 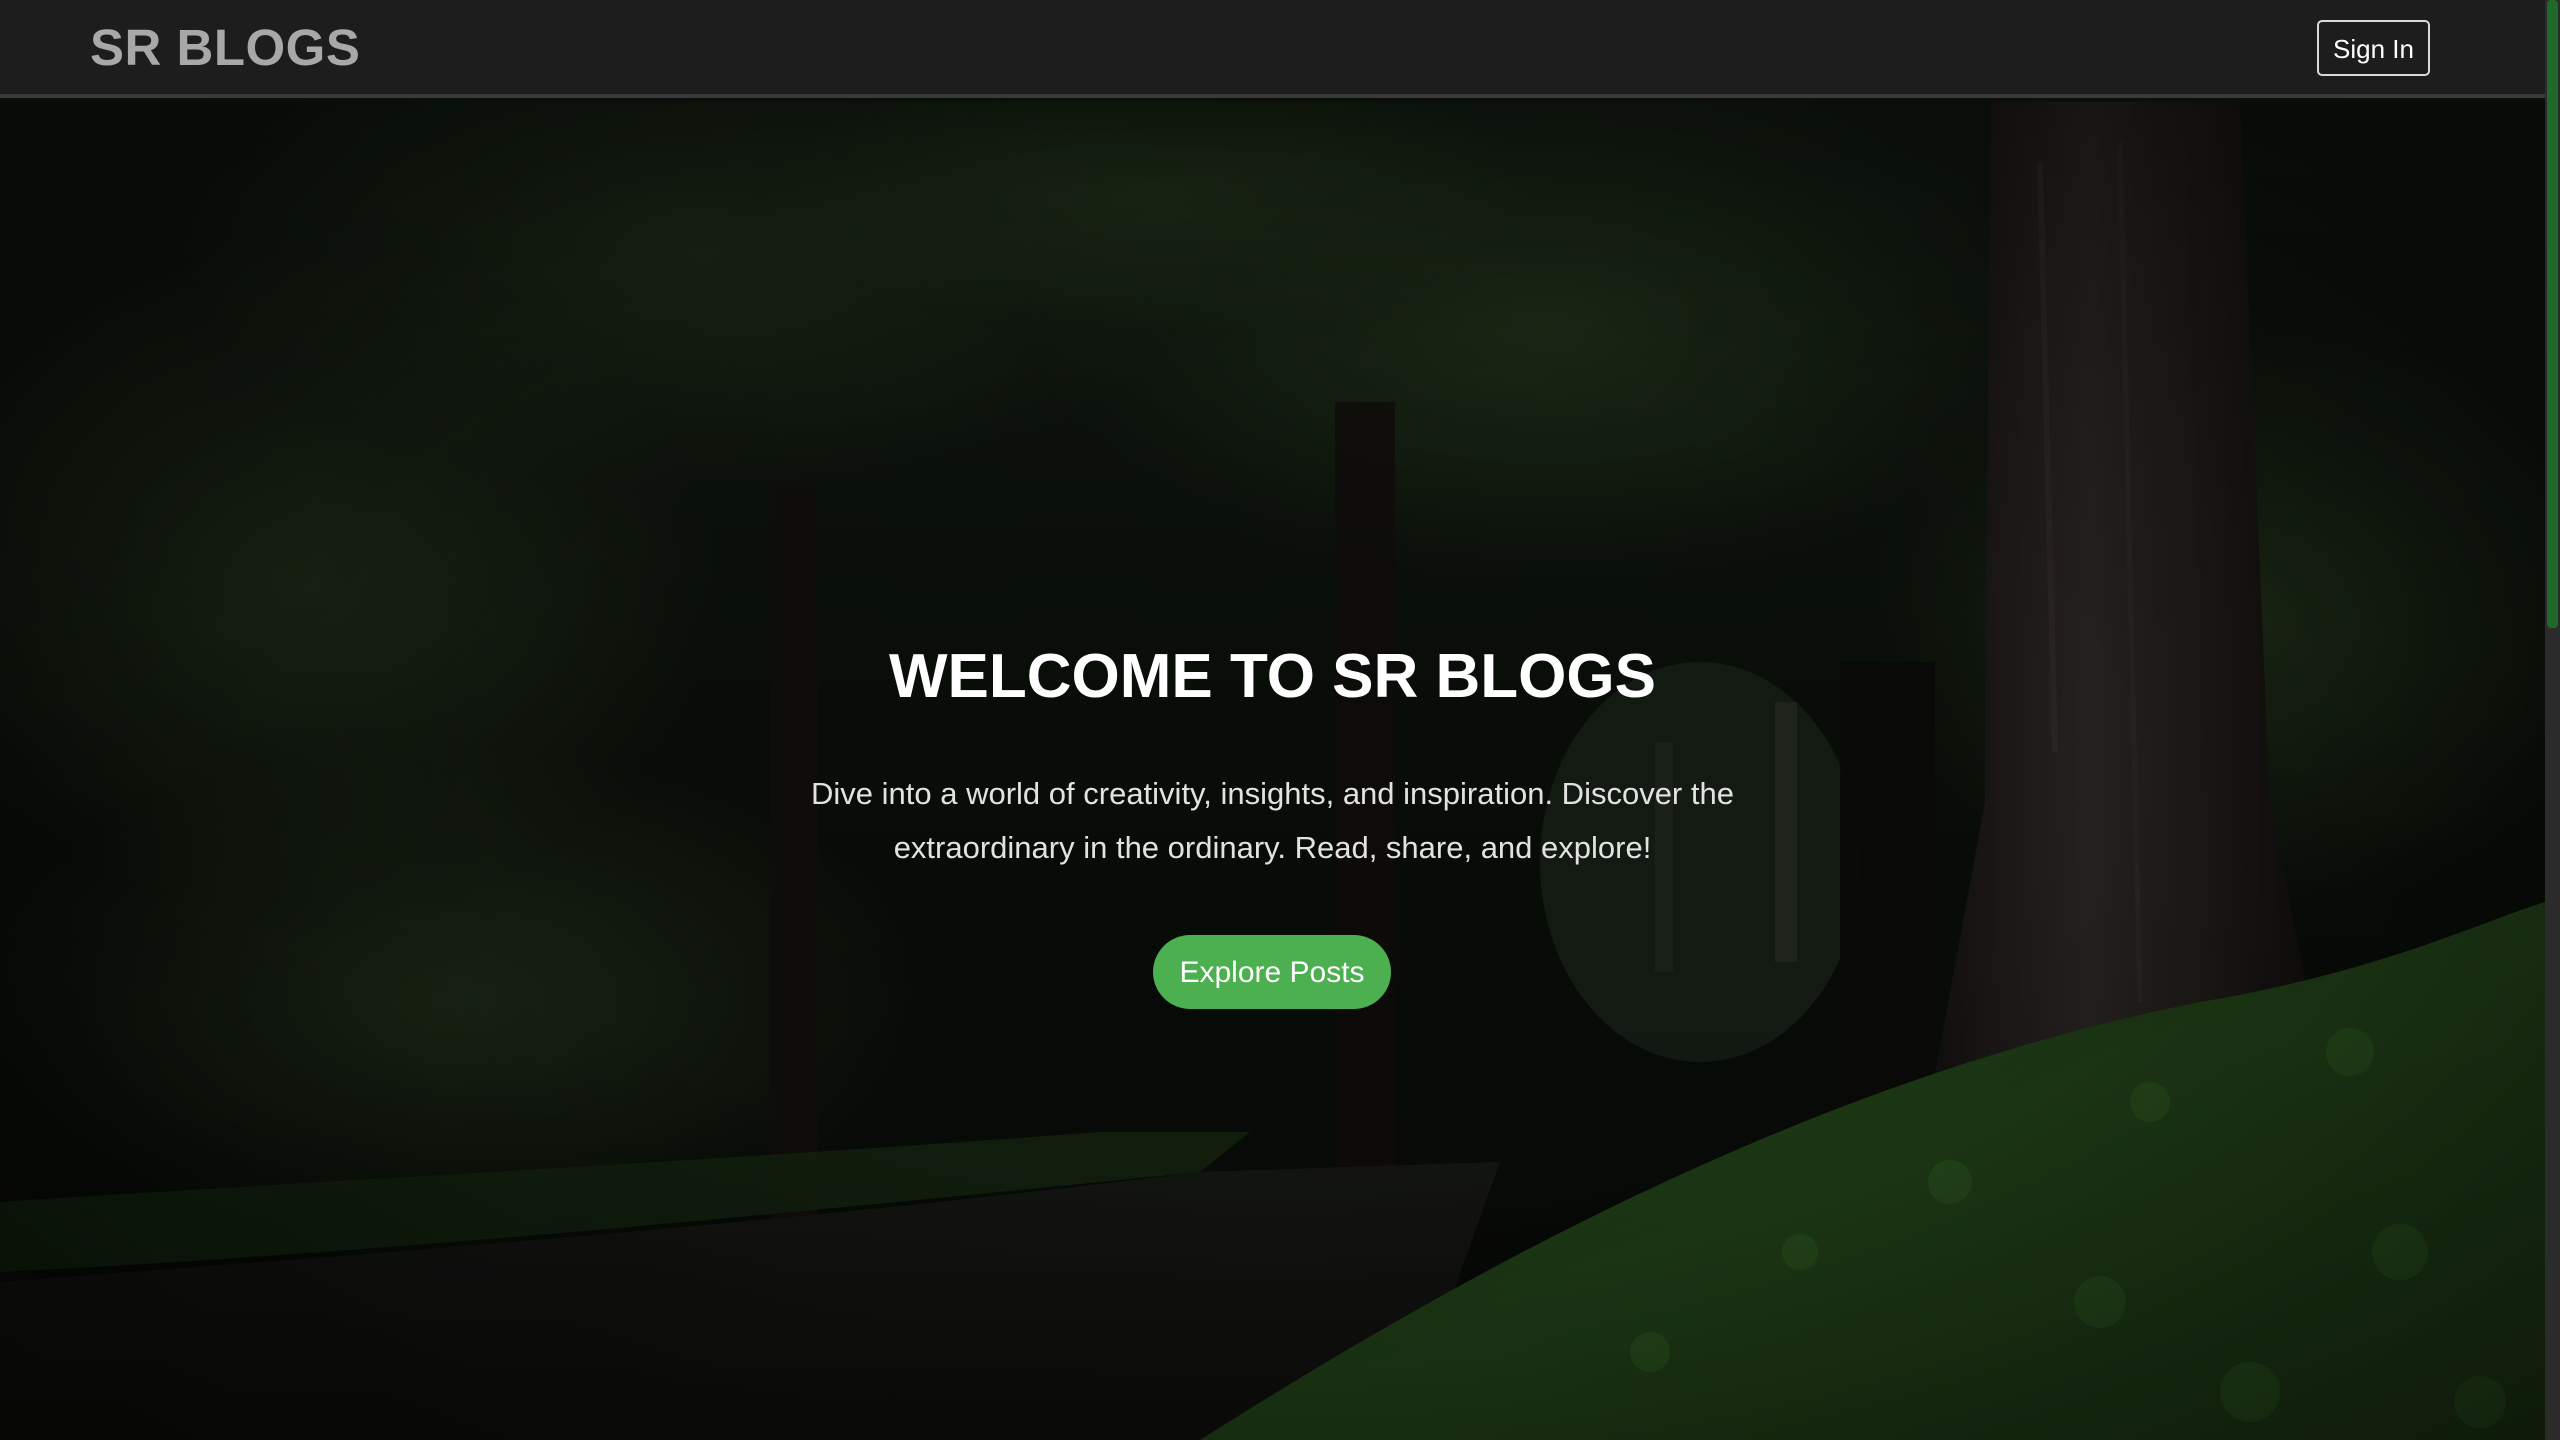 What do you see at coordinates (1272, 676) in the screenshot?
I see `hero-title: WELCOME TO SR BLOGS` at bounding box center [1272, 676].